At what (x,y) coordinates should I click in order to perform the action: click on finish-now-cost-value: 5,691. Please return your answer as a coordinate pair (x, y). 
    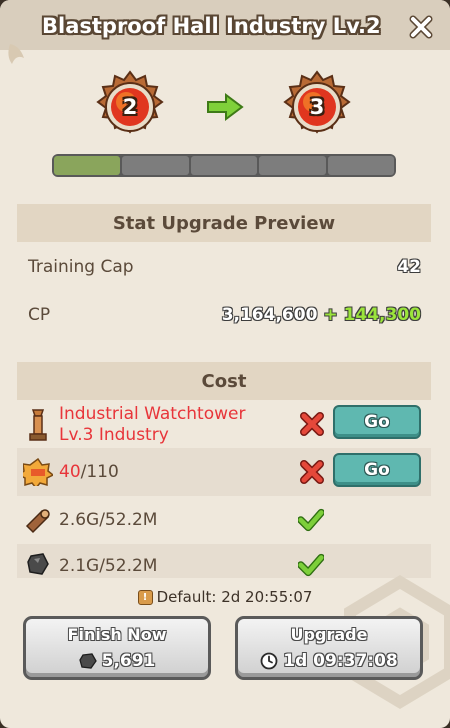
    Looking at the image, I should click on (128, 661).